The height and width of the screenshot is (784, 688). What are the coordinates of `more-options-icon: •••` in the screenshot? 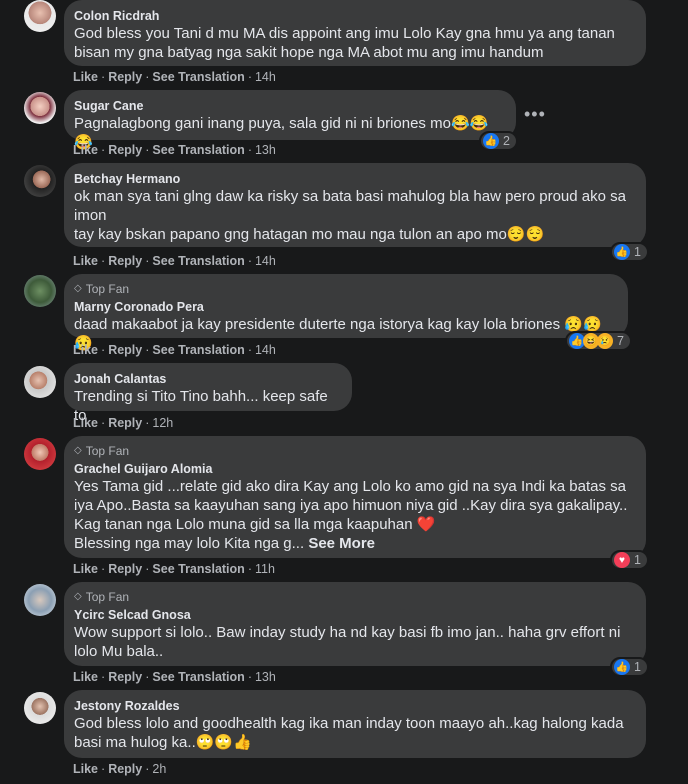 It's located at (535, 114).